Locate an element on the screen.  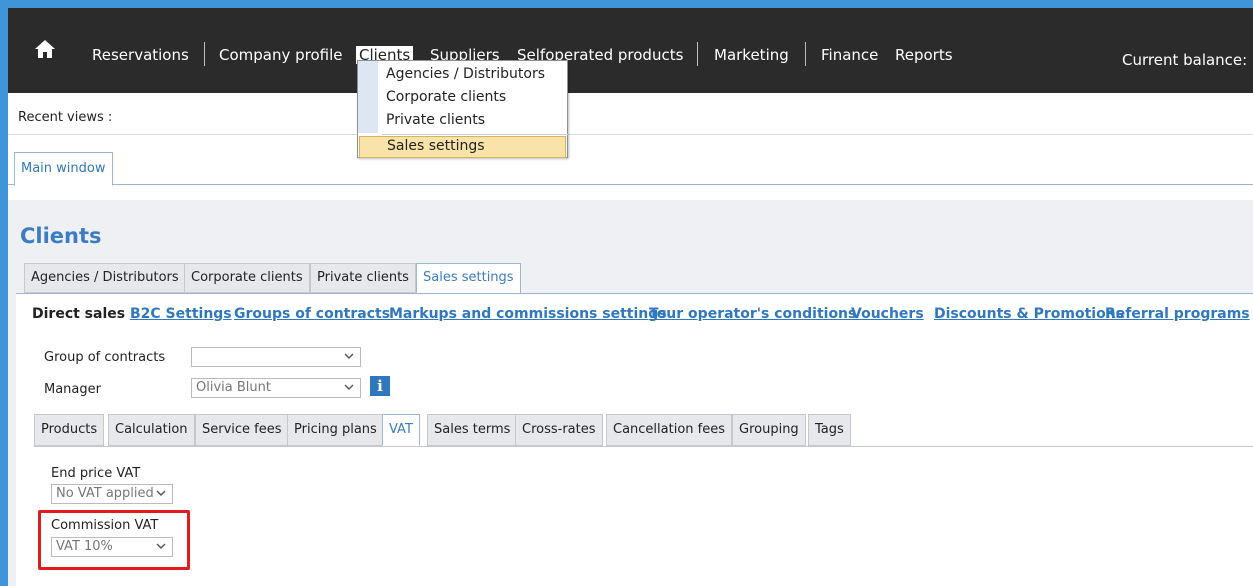
tab-calculation: Calculation is located at coordinates (151, 430).